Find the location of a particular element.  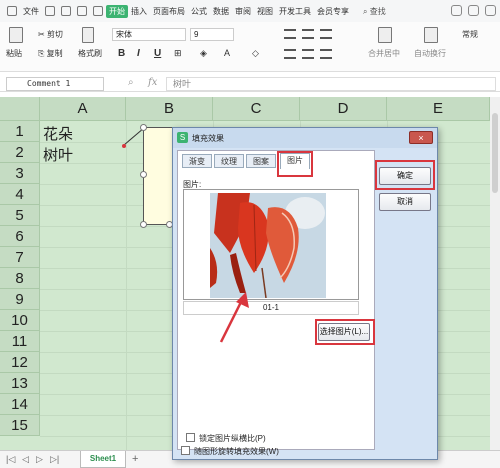

tab-formulas: 公式 is located at coordinates (199, 11).